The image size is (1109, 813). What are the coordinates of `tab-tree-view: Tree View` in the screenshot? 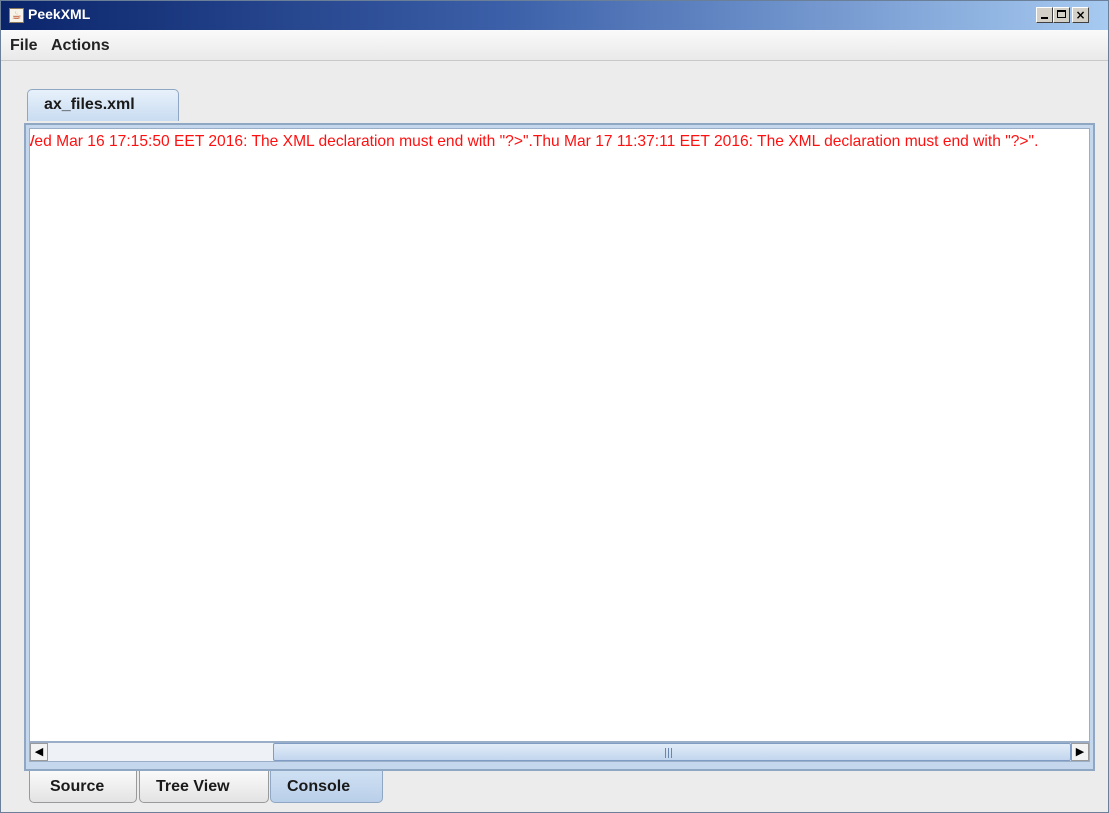 It's located at (204, 787).